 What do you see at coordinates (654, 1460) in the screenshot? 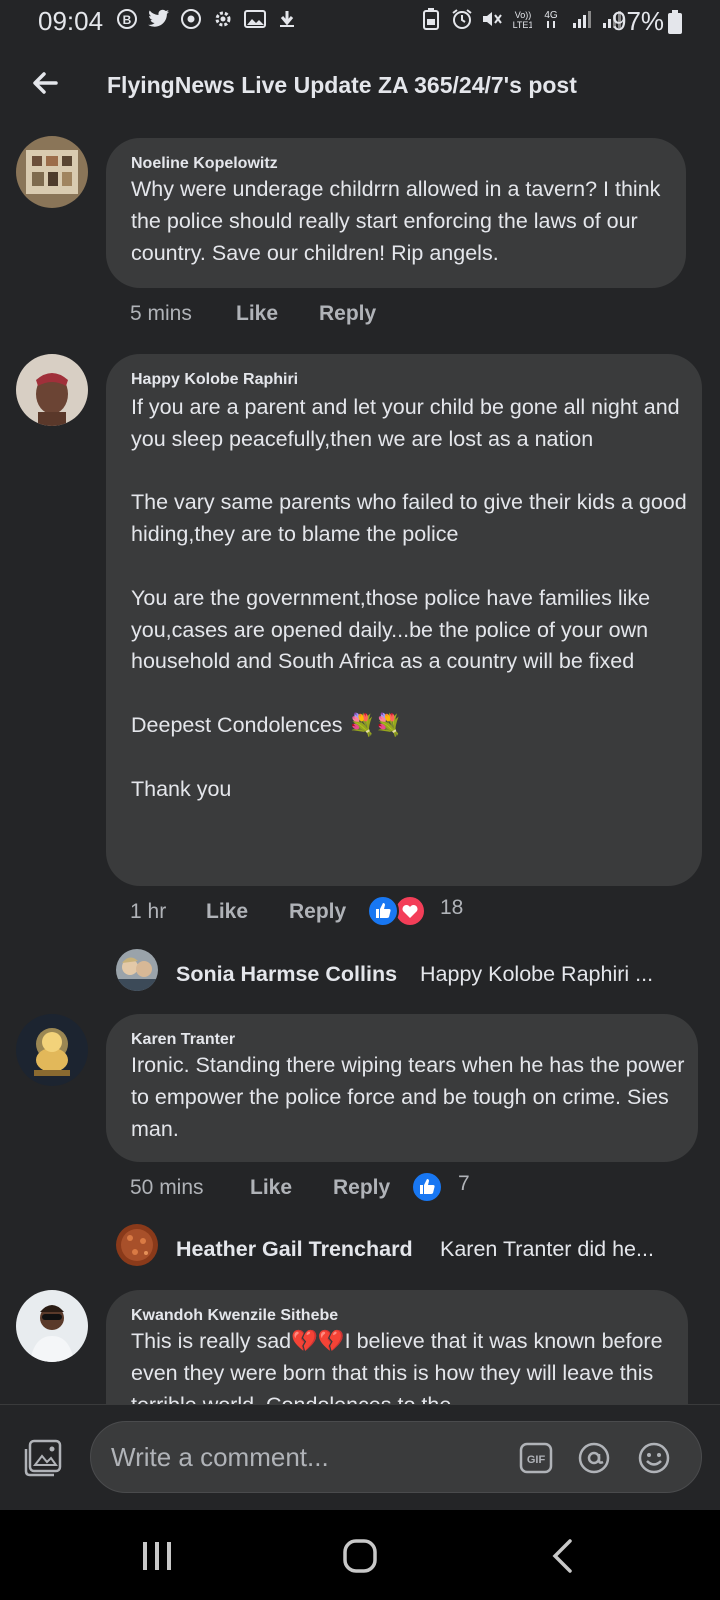
I see `emoji-icon` at bounding box center [654, 1460].